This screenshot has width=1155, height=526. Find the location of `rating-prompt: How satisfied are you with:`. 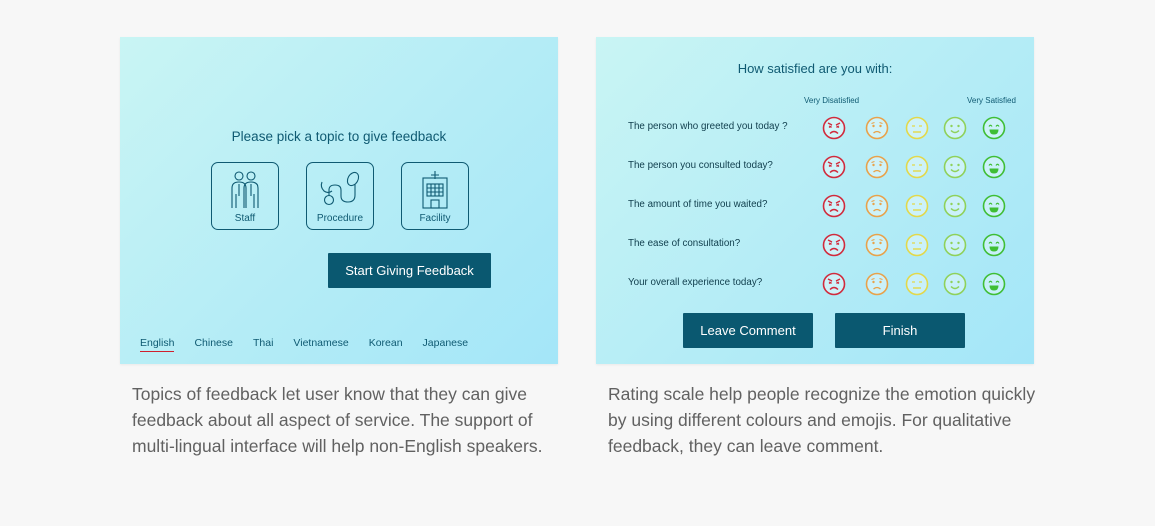

rating-prompt: How satisfied are you with: is located at coordinates (815, 68).